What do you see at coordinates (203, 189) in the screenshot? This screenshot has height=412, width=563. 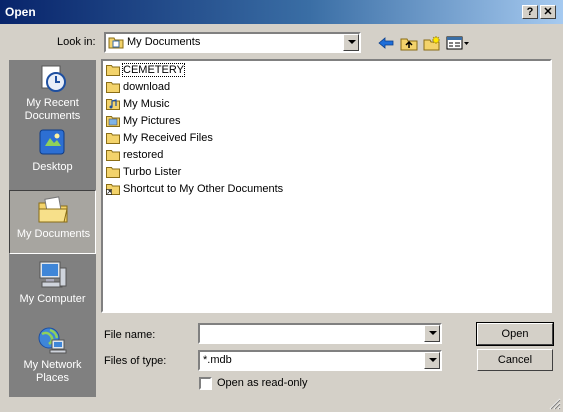 I see `file-name-text: Shortcut to My Other Documents` at bounding box center [203, 189].